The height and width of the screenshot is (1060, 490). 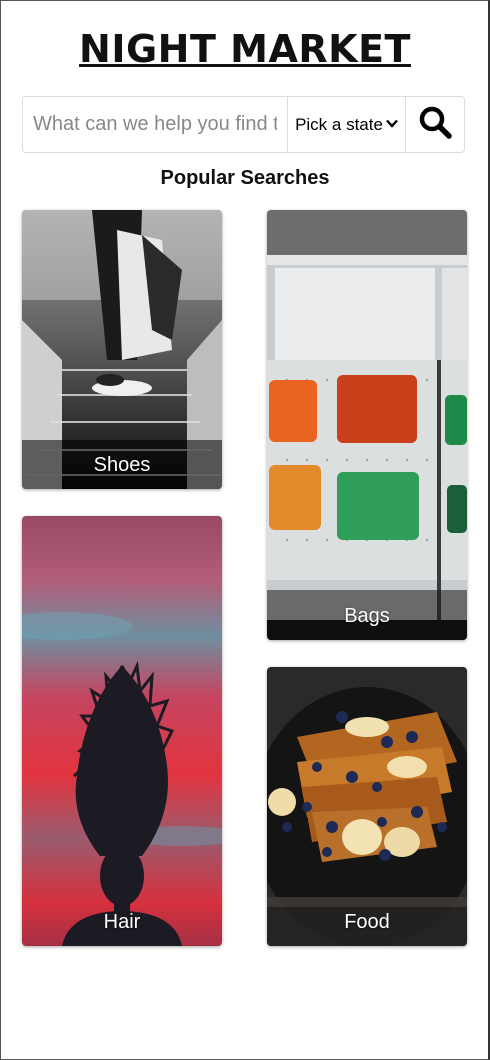 What do you see at coordinates (392, 123) in the screenshot?
I see `chevron-down-icon` at bounding box center [392, 123].